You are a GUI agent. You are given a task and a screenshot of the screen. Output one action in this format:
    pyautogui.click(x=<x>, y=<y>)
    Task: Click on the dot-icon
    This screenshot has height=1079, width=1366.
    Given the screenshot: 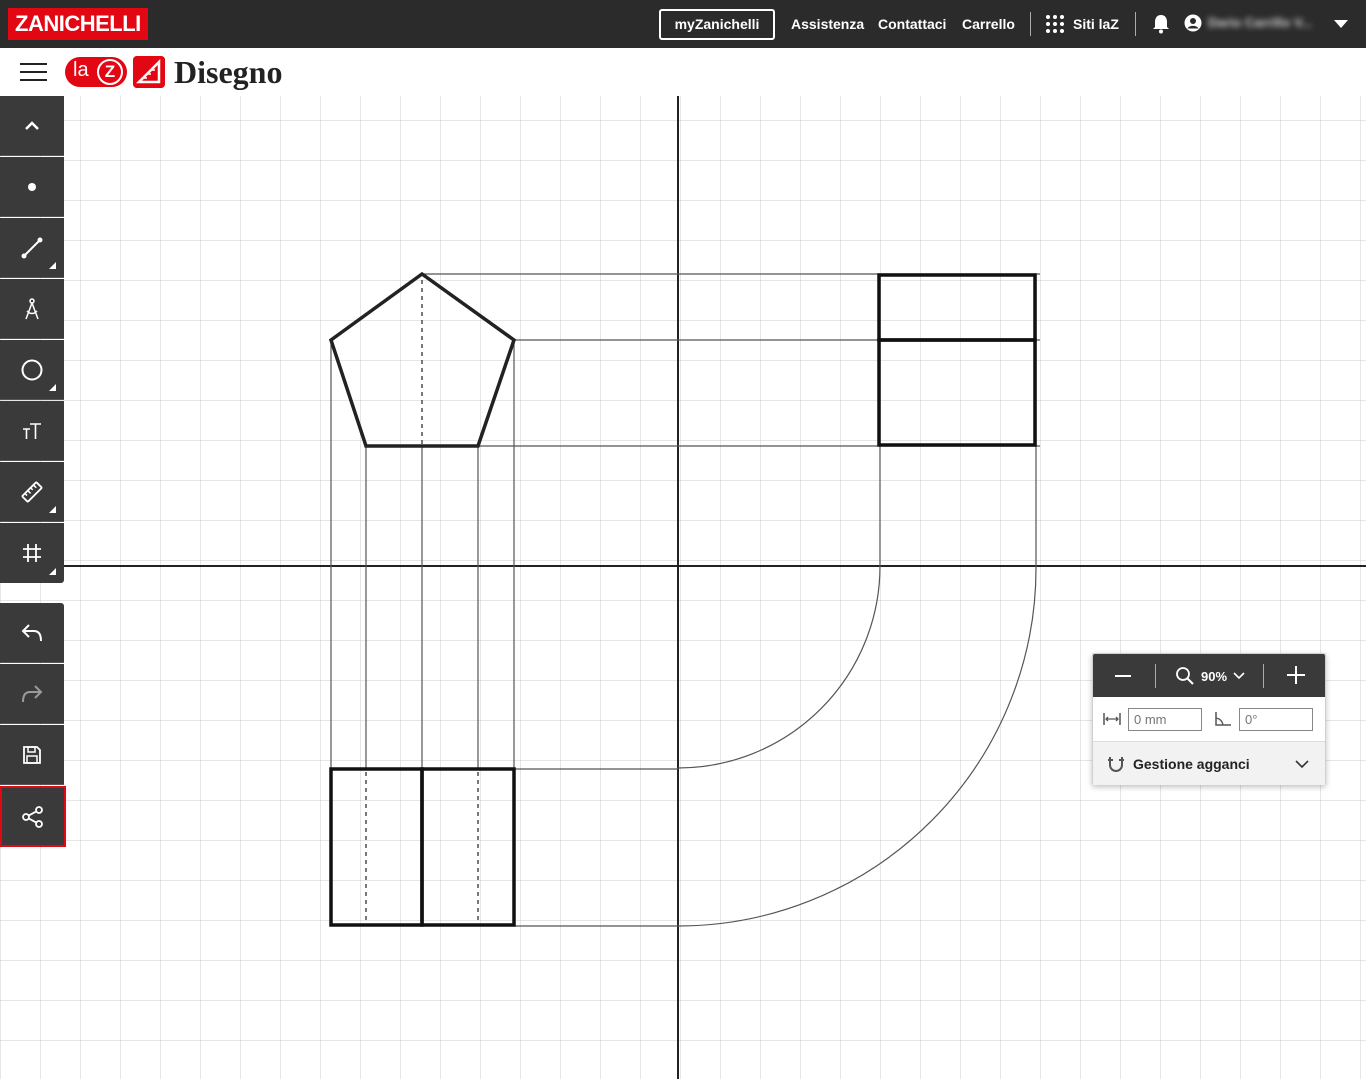 What is the action you would take?
    pyautogui.click(x=32, y=186)
    